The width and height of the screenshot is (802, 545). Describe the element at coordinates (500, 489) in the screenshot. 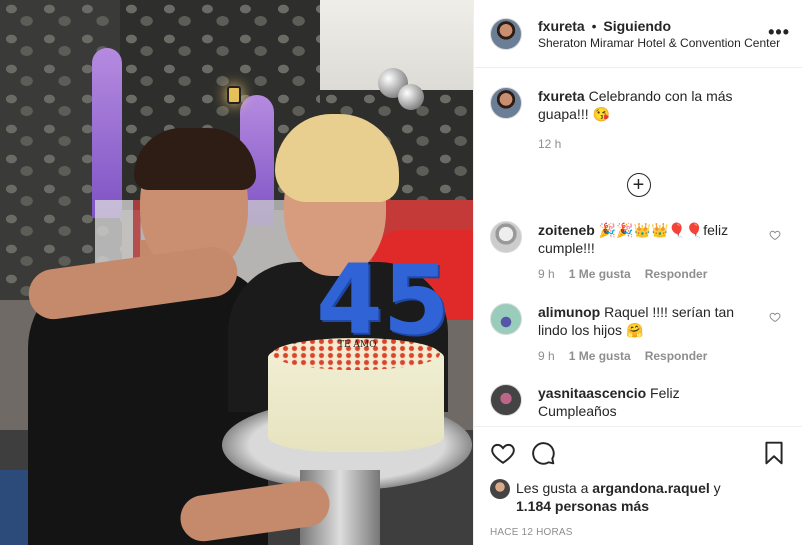

I see `liker-avatar` at that location.